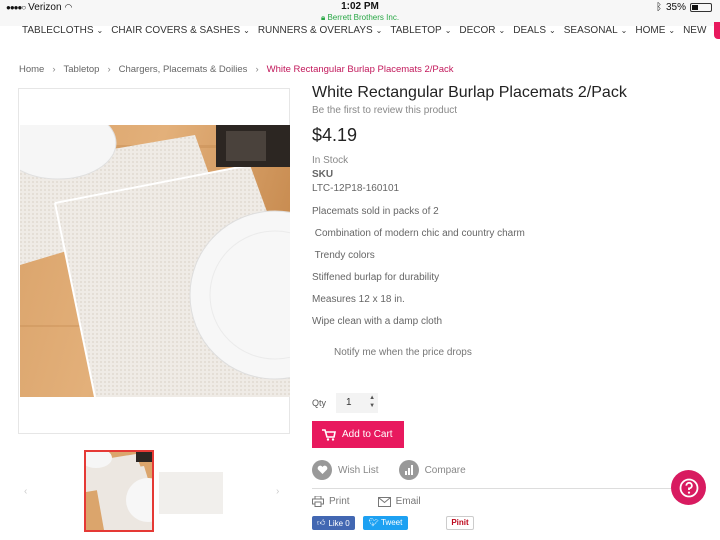 The width and height of the screenshot is (720, 540). Describe the element at coordinates (372, 402) in the screenshot. I see `stepper-arrows-icon: ▲ ▼` at that location.